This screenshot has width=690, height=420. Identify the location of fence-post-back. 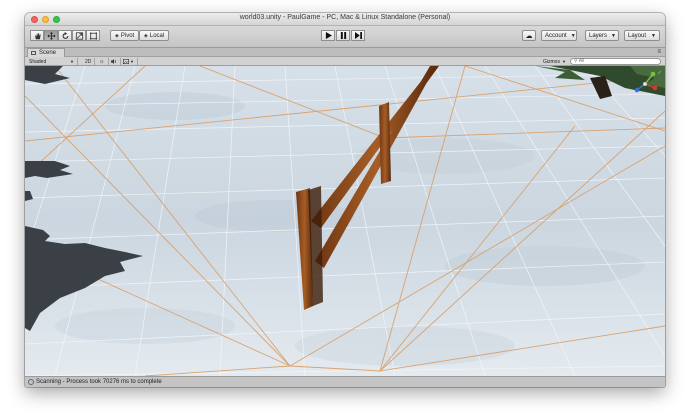
(385, 143).